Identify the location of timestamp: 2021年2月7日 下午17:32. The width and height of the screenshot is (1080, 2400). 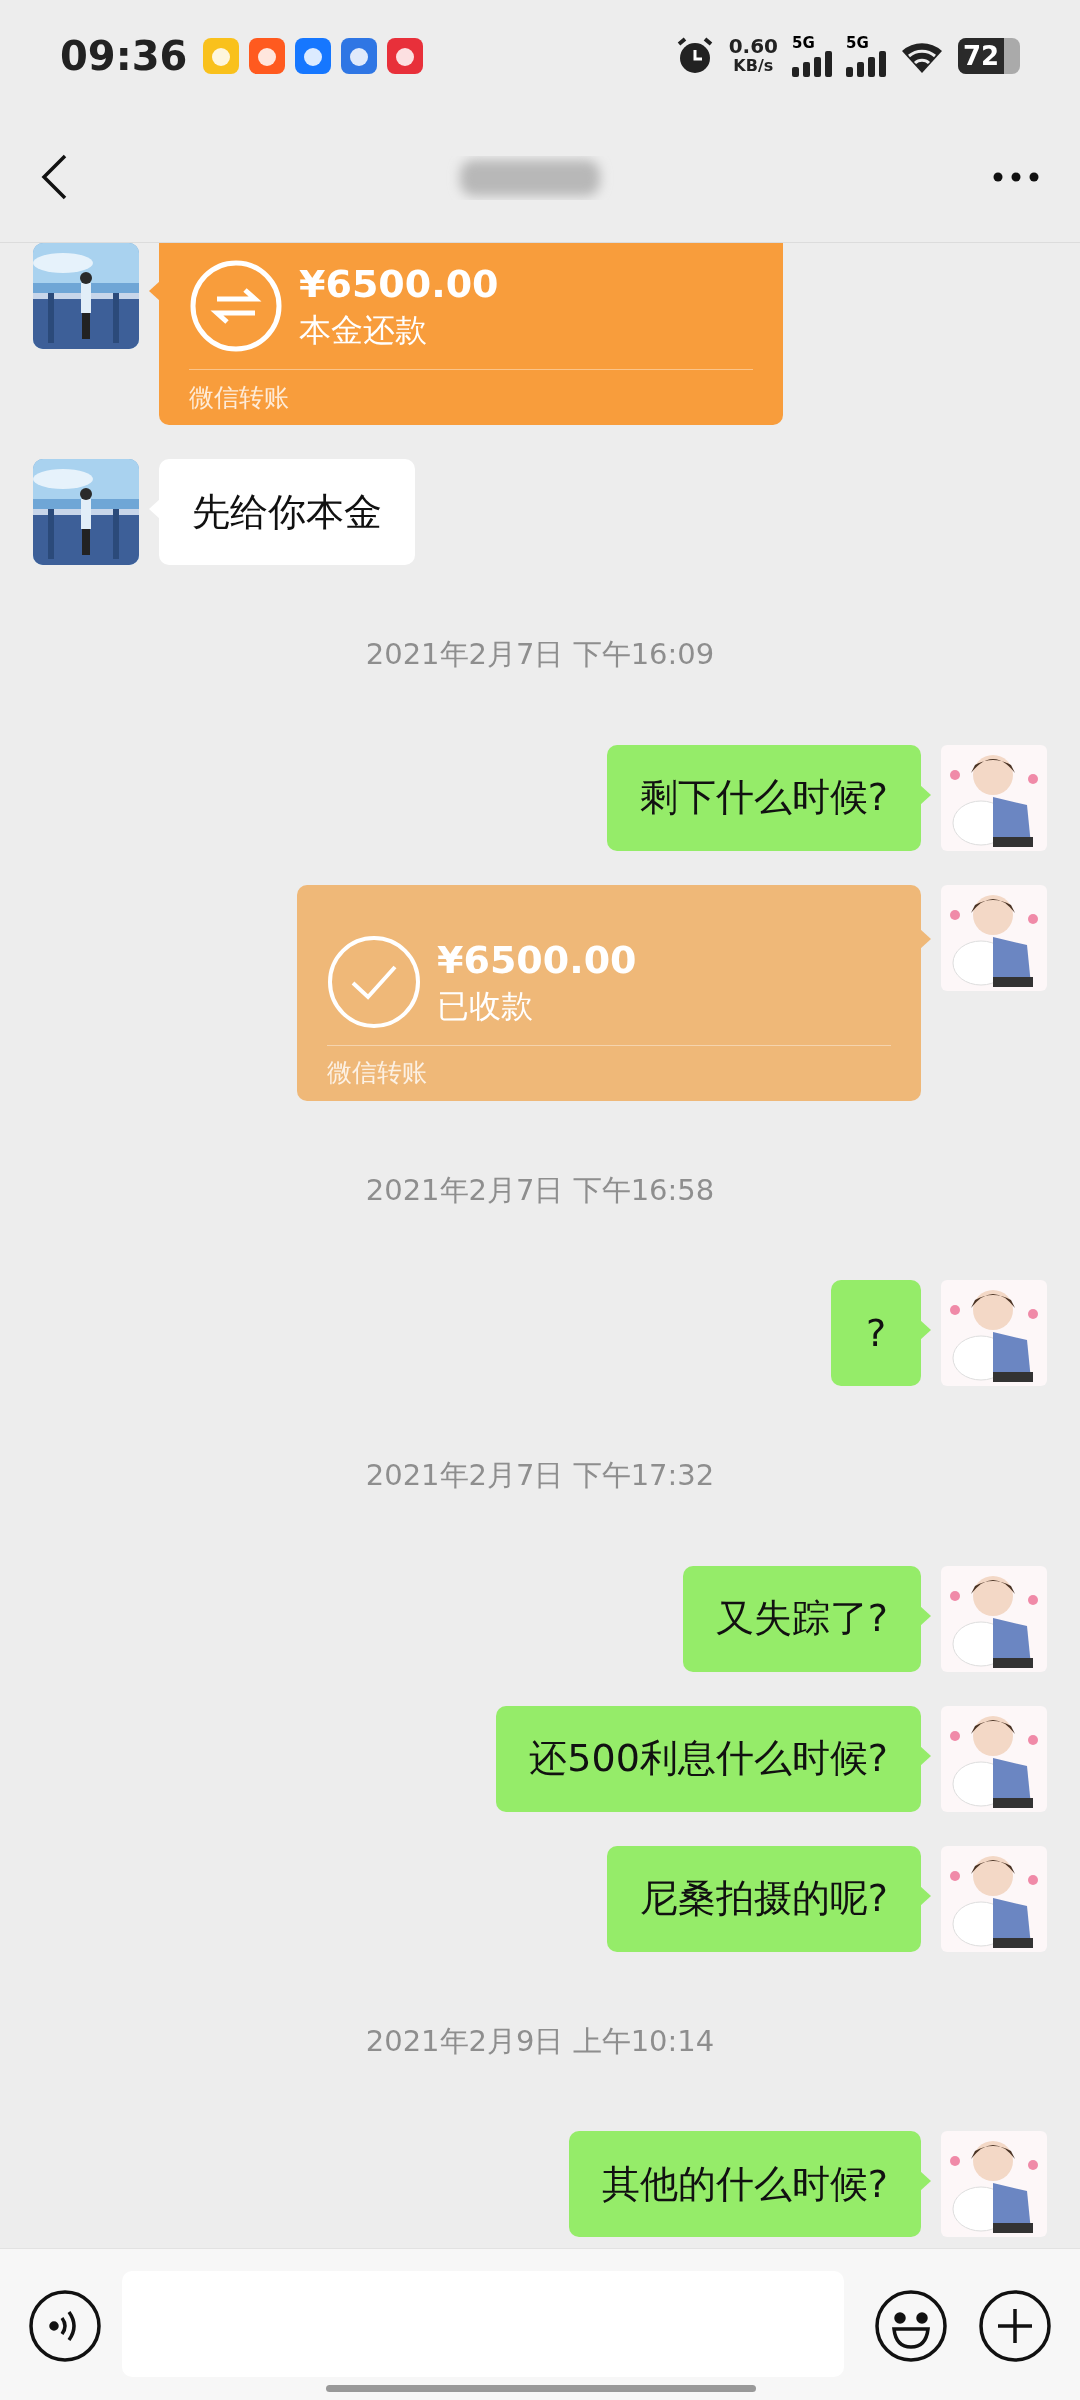
(540, 1475).